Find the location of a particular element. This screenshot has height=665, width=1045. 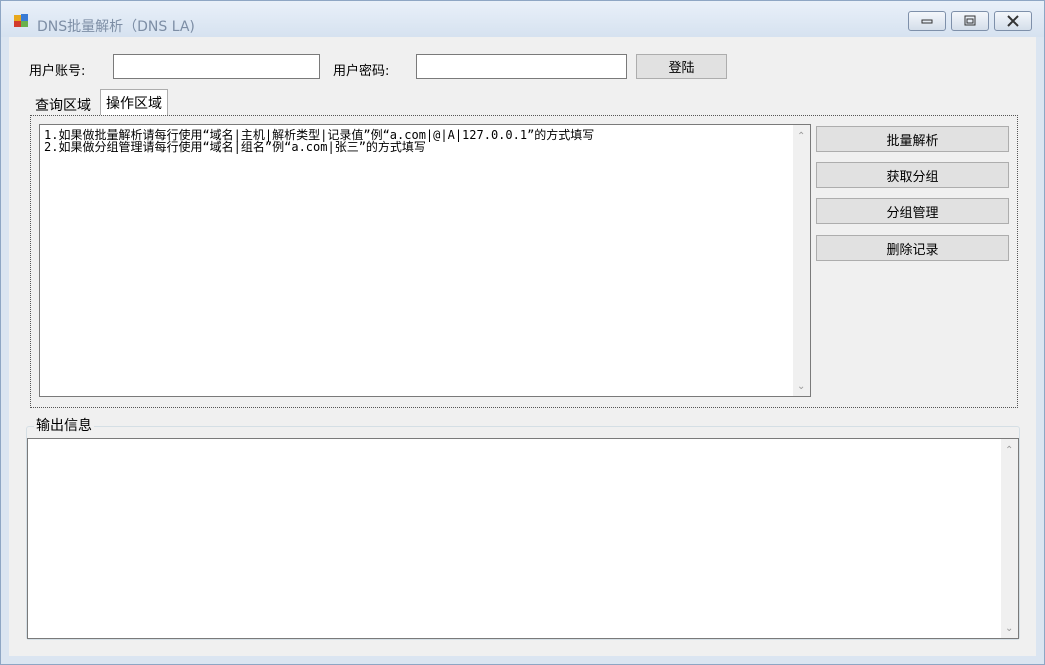

close-icon is located at coordinates (1013, 21).